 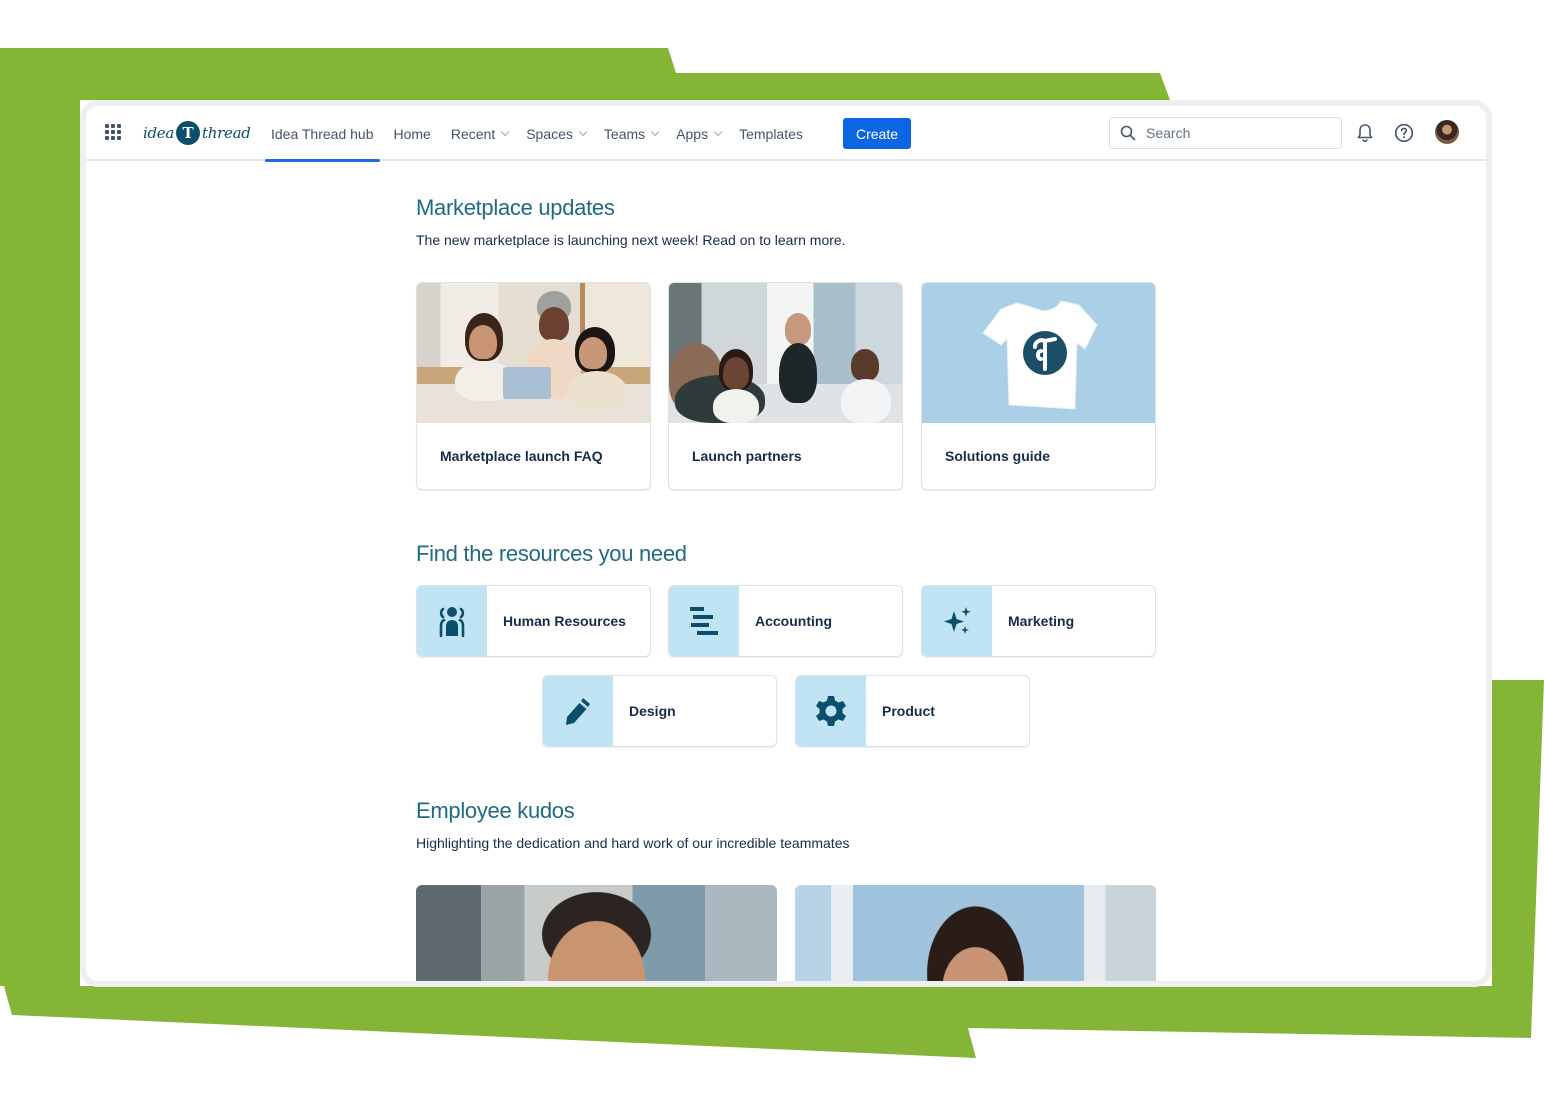 What do you see at coordinates (515, 207) in the screenshot?
I see `marketplace-title: Marketplace updates` at bounding box center [515, 207].